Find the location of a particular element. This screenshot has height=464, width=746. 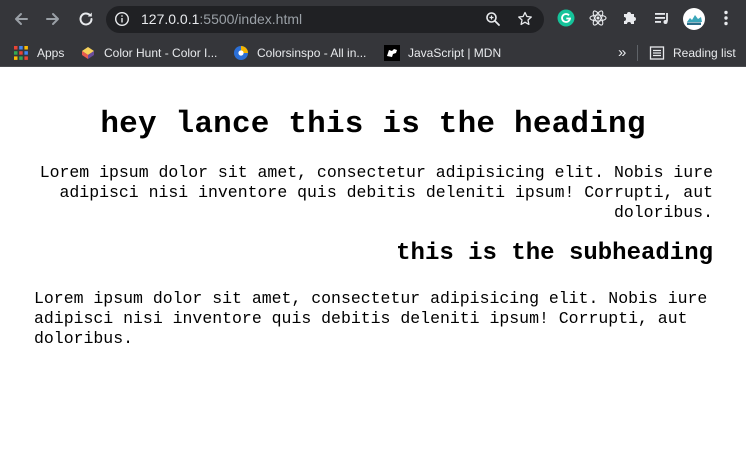

grammarly-icon is located at coordinates (566, 20).